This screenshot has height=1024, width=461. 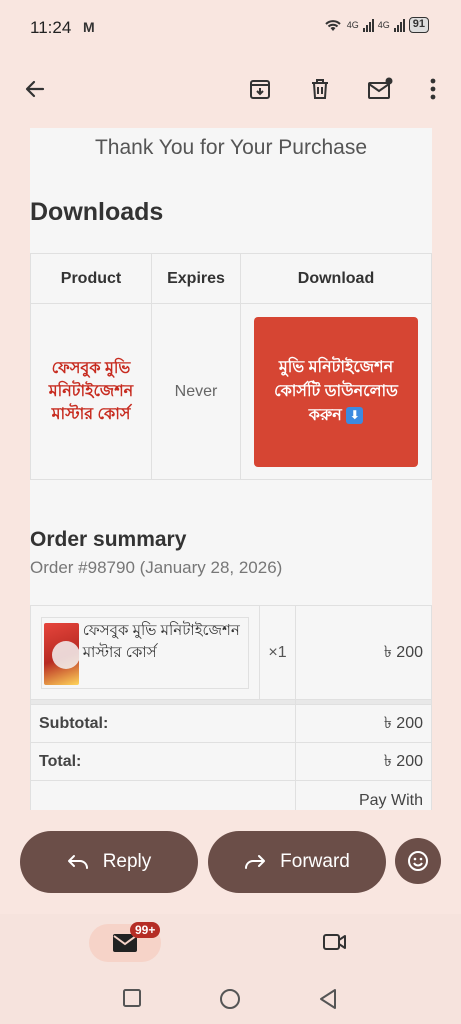 What do you see at coordinates (77, 862) in the screenshot?
I see `reply-icon` at bounding box center [77, 862].